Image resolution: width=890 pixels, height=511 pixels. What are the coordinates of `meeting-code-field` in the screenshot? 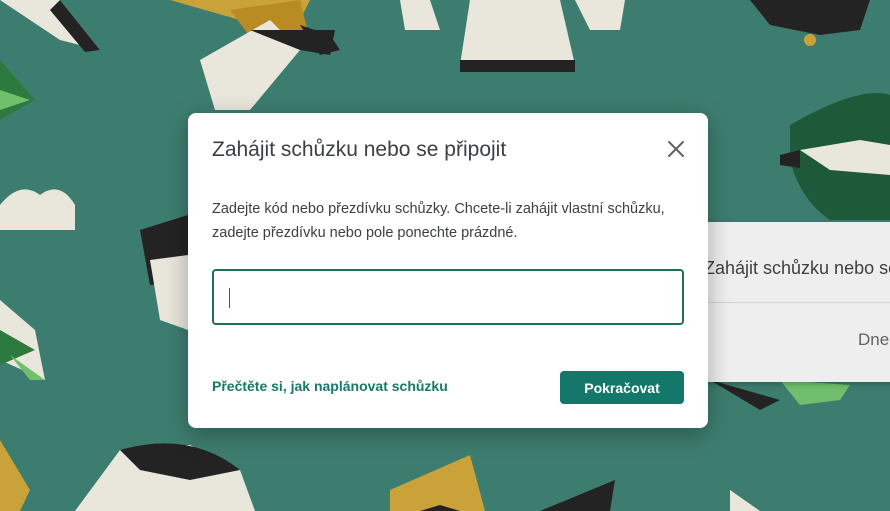 It's located at (448, 297).